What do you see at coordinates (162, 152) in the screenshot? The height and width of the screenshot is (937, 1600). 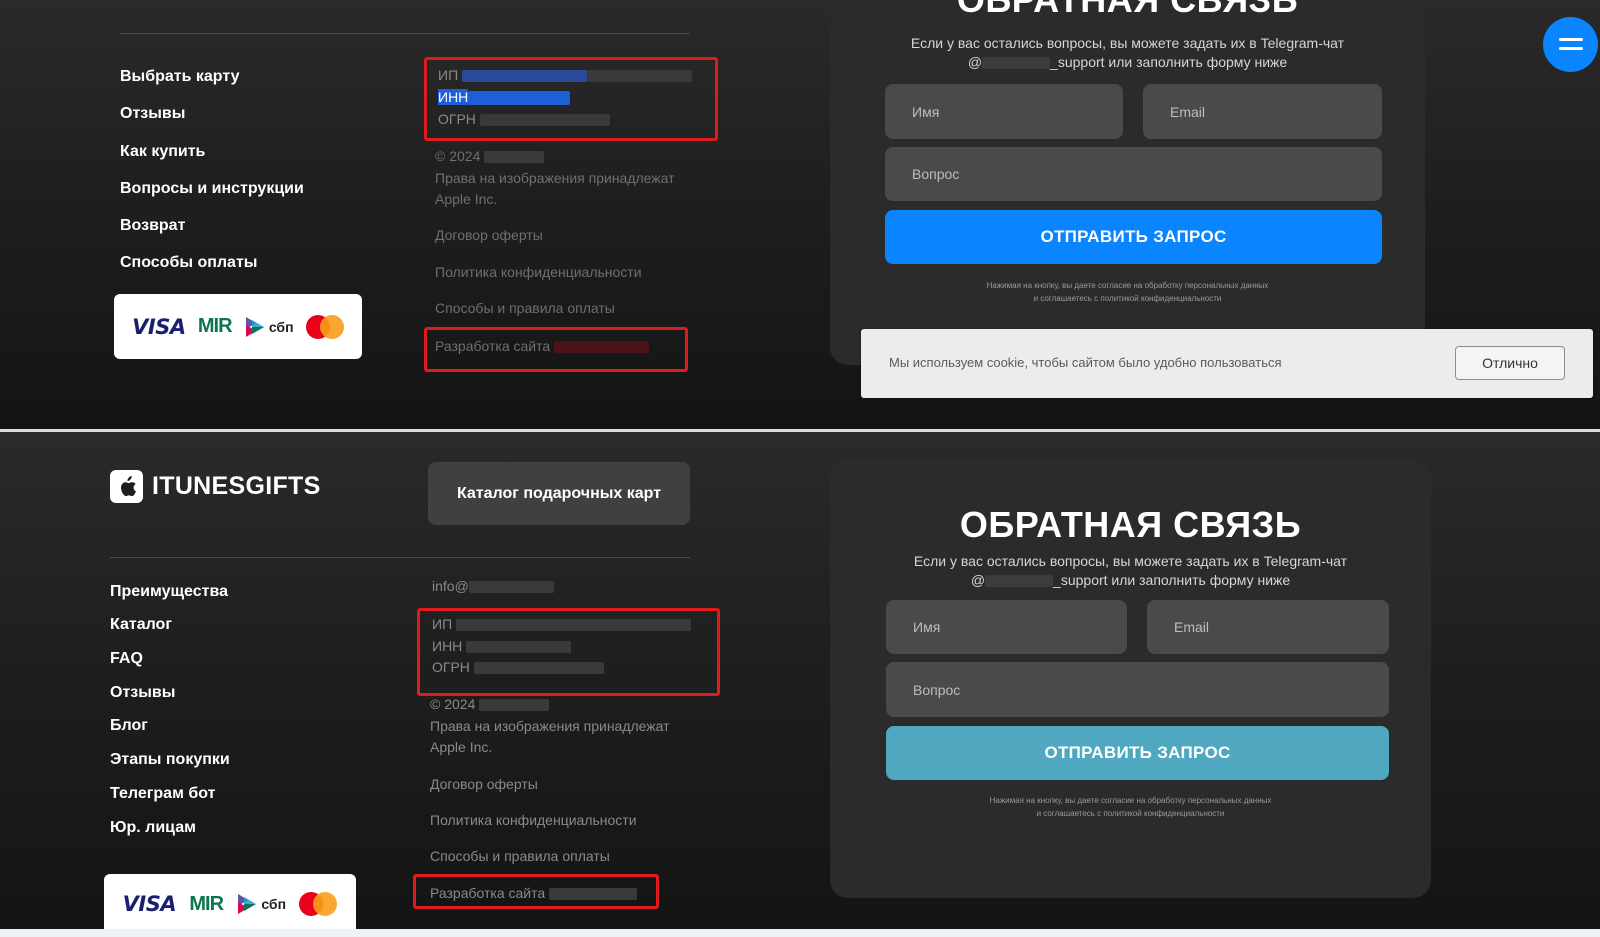 I see `nav-link: Как купить` at bounding box center [162, 152].